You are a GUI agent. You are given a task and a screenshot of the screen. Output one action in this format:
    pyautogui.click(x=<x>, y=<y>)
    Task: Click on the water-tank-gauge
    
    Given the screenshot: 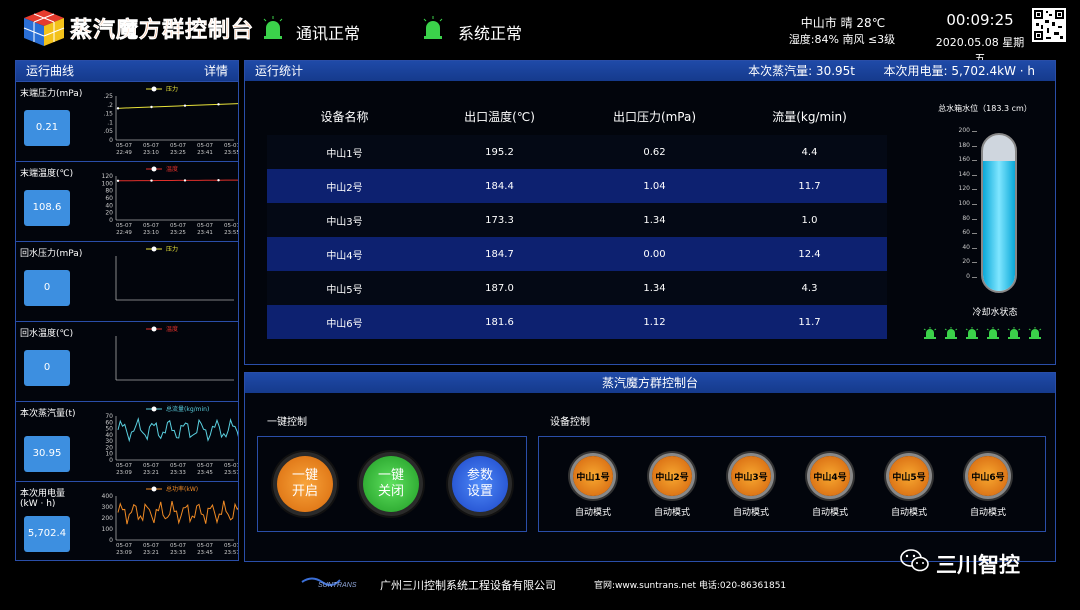 What is the action you would take?
    pyautogui.click(x=999, y=213)
    